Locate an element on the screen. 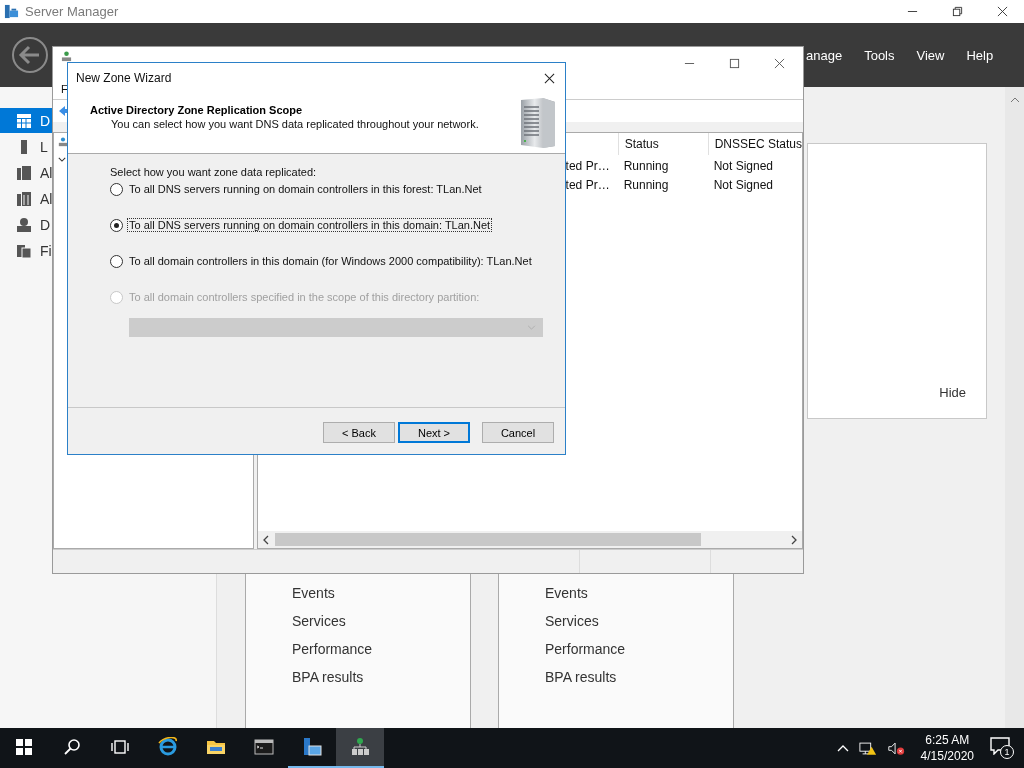 The height and width of the screenshot is (768, 1024). dialog-title: New Zone Wizard is located at coordinates (124, 78).